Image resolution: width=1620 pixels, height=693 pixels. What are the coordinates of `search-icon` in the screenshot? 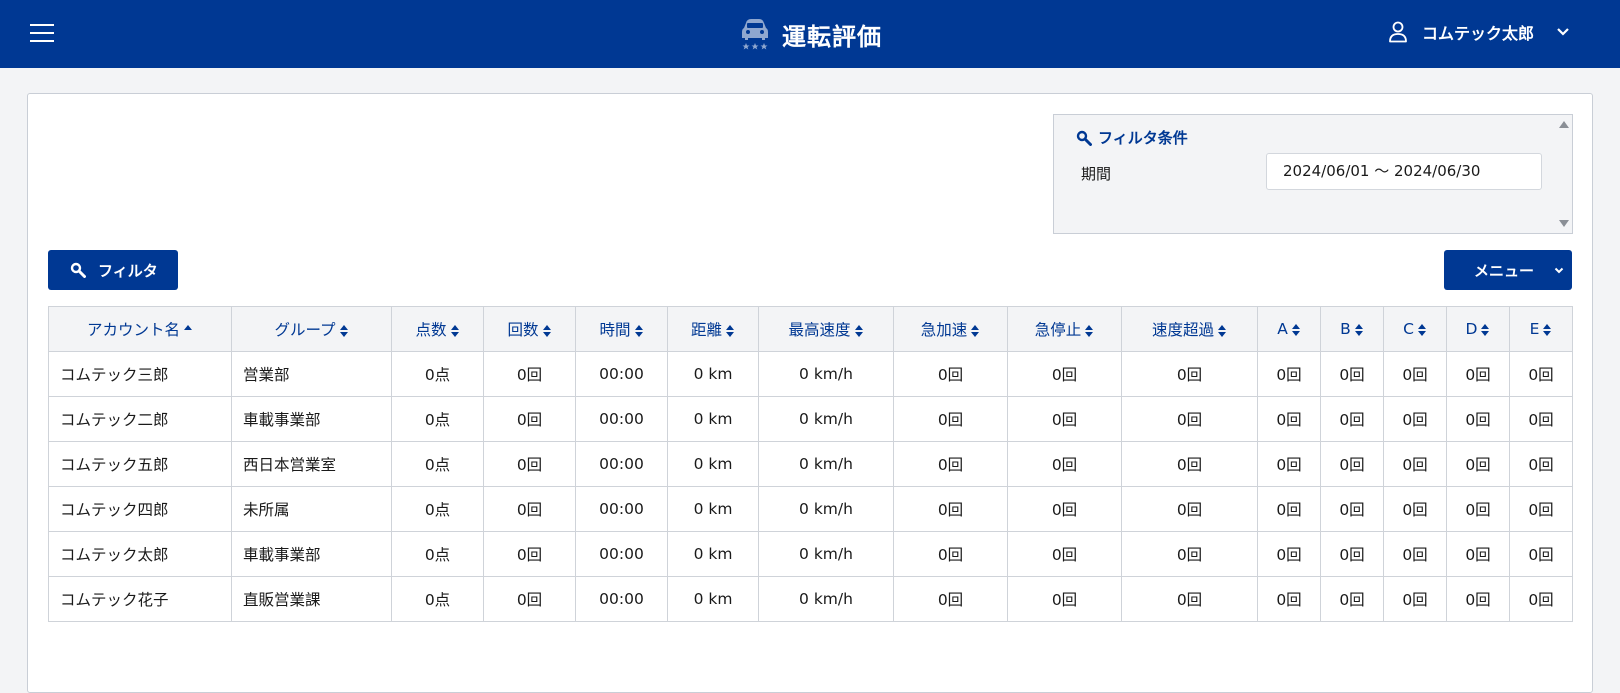 It's located at (78, 270).